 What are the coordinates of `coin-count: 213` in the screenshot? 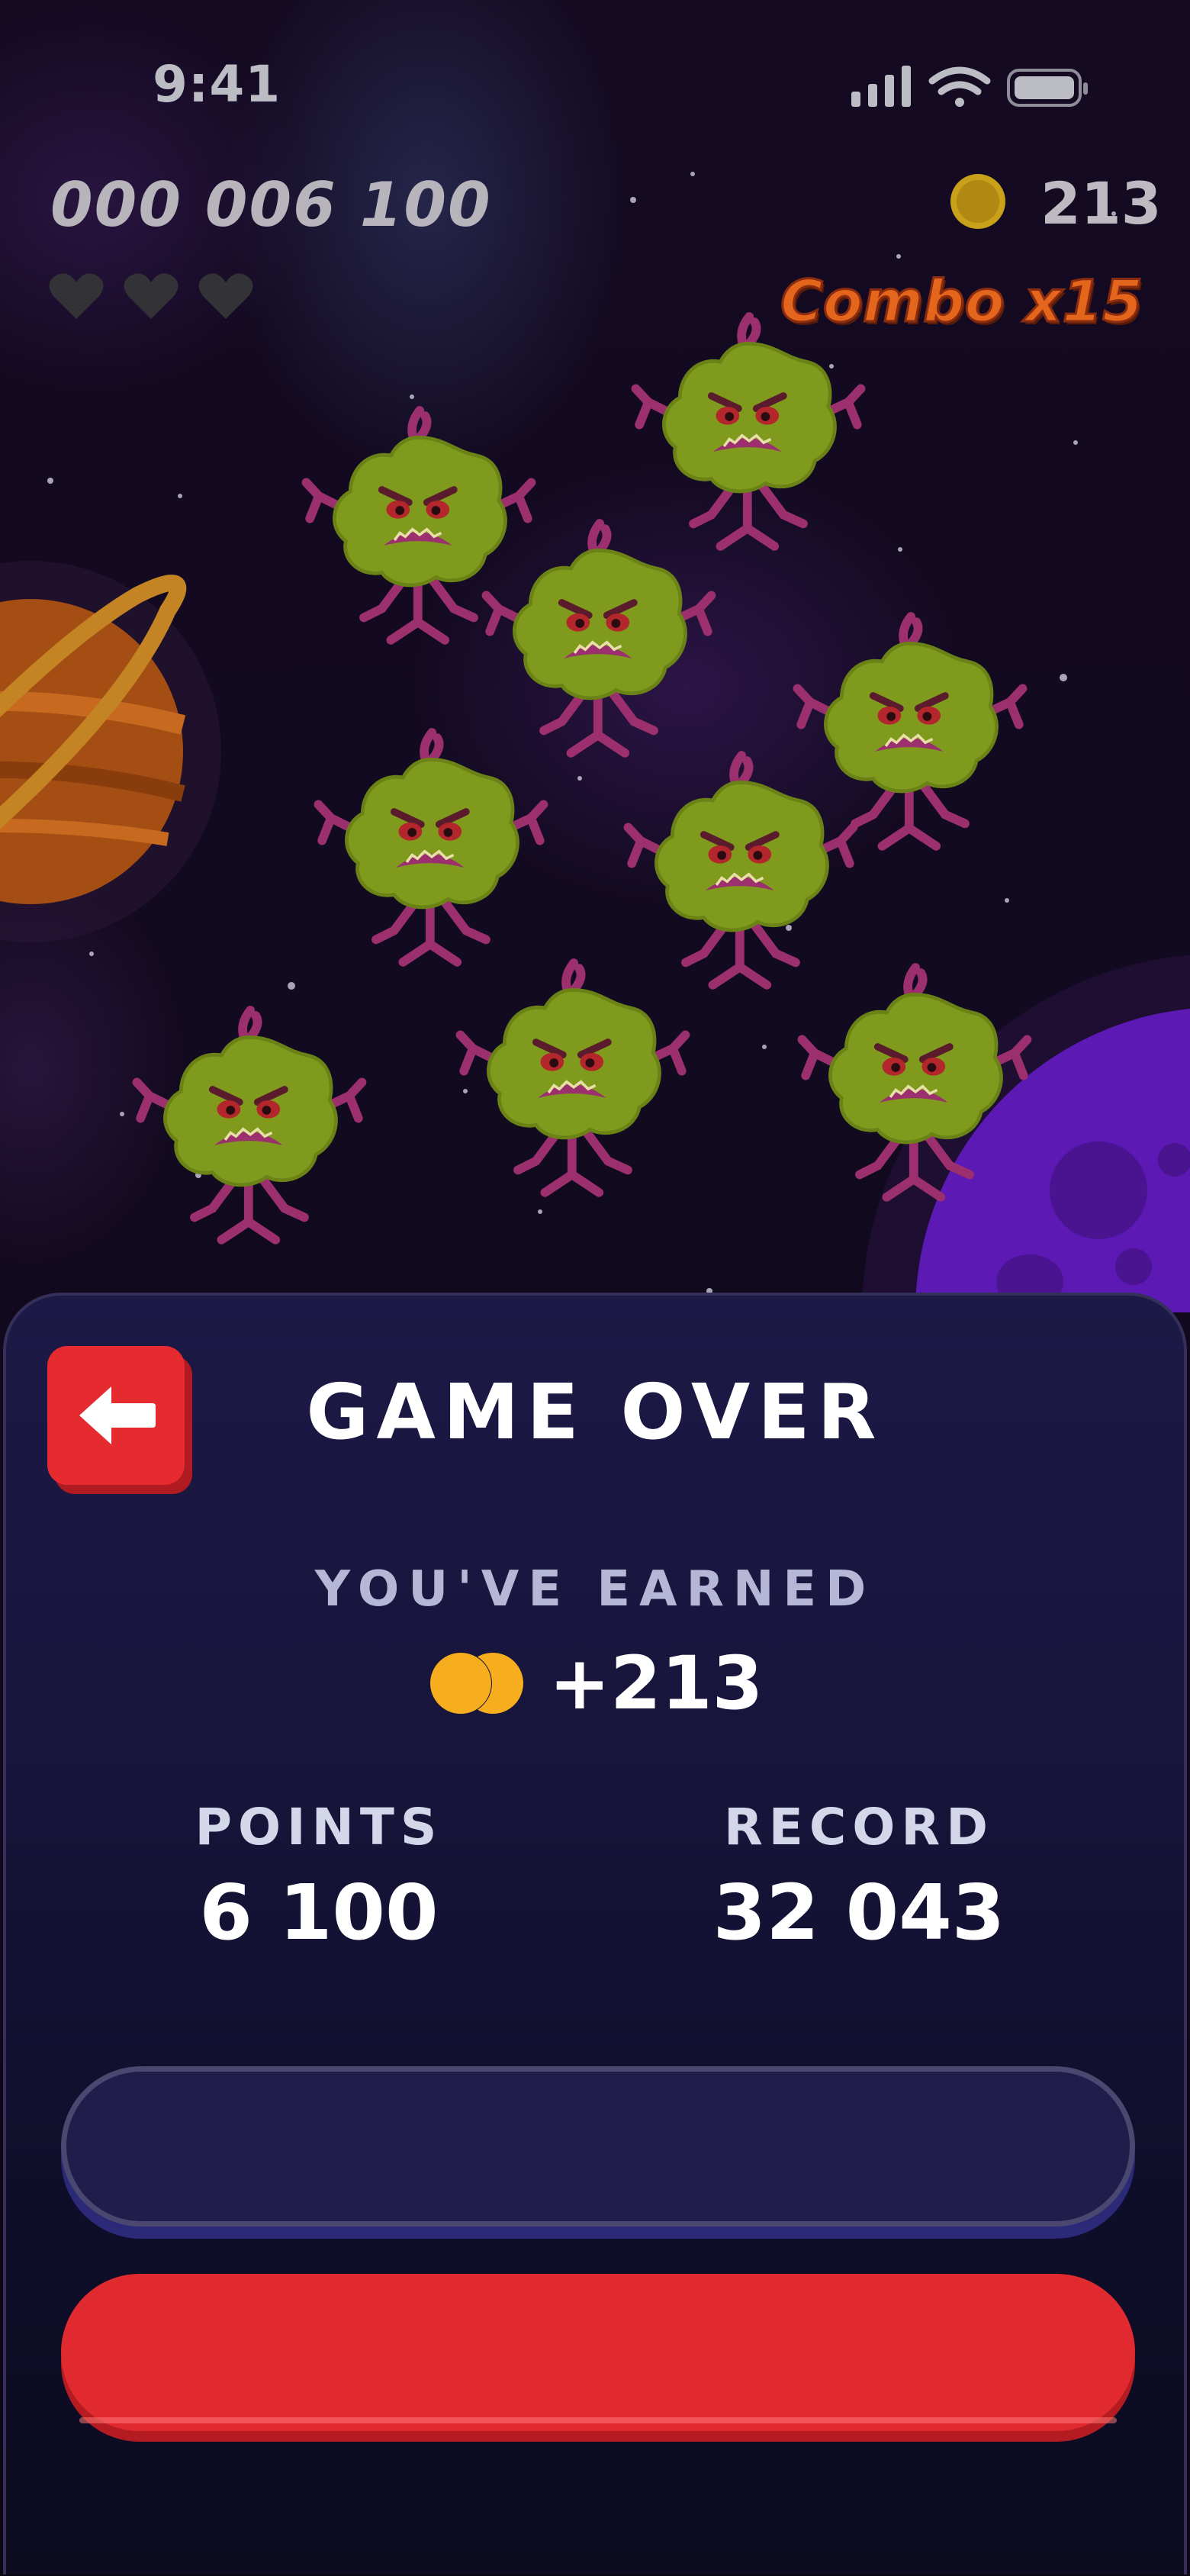 It's located at (1101, 203).